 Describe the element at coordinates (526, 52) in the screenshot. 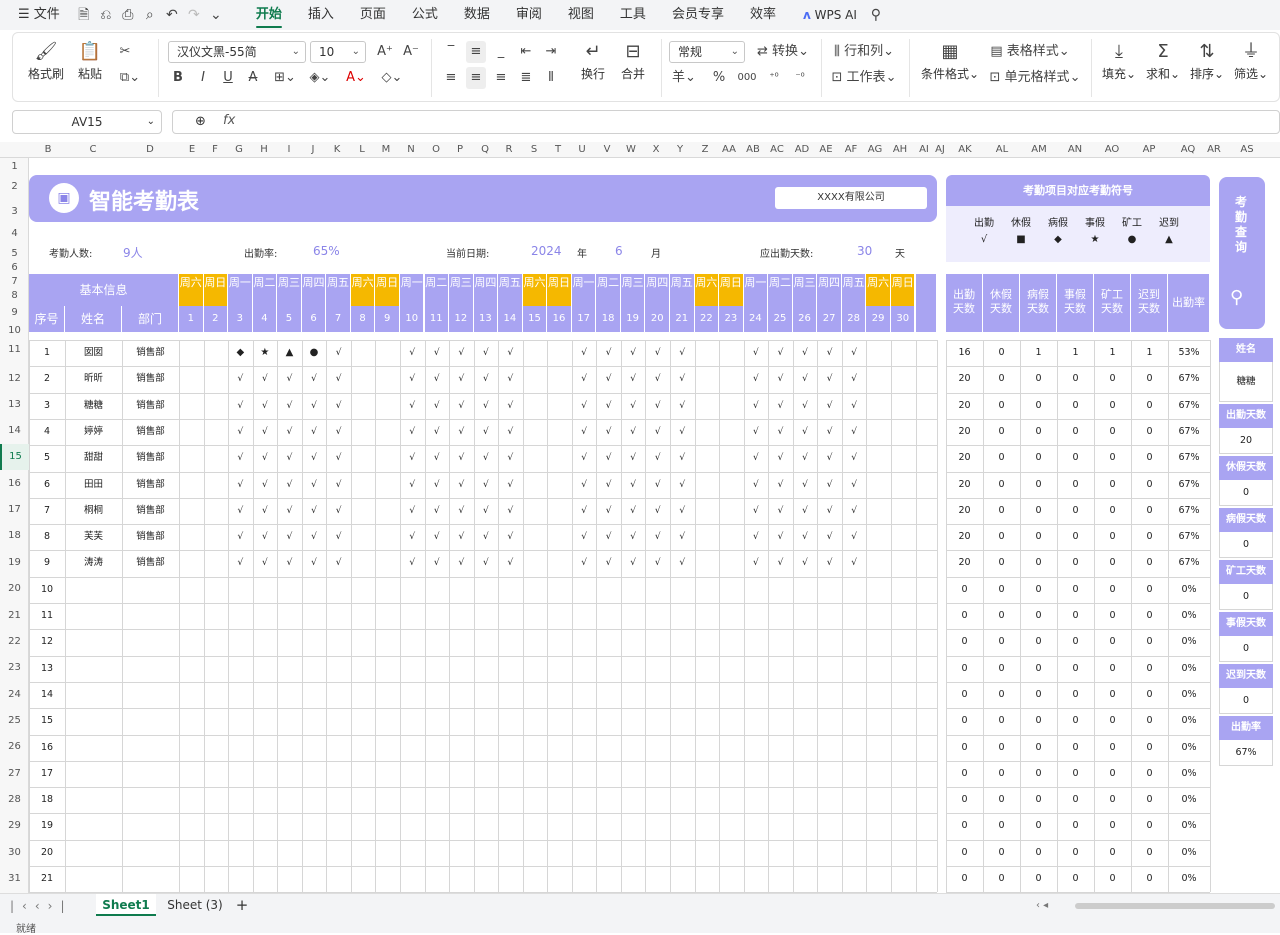

I see `indent-decrease-icon: ⇤` at that location.